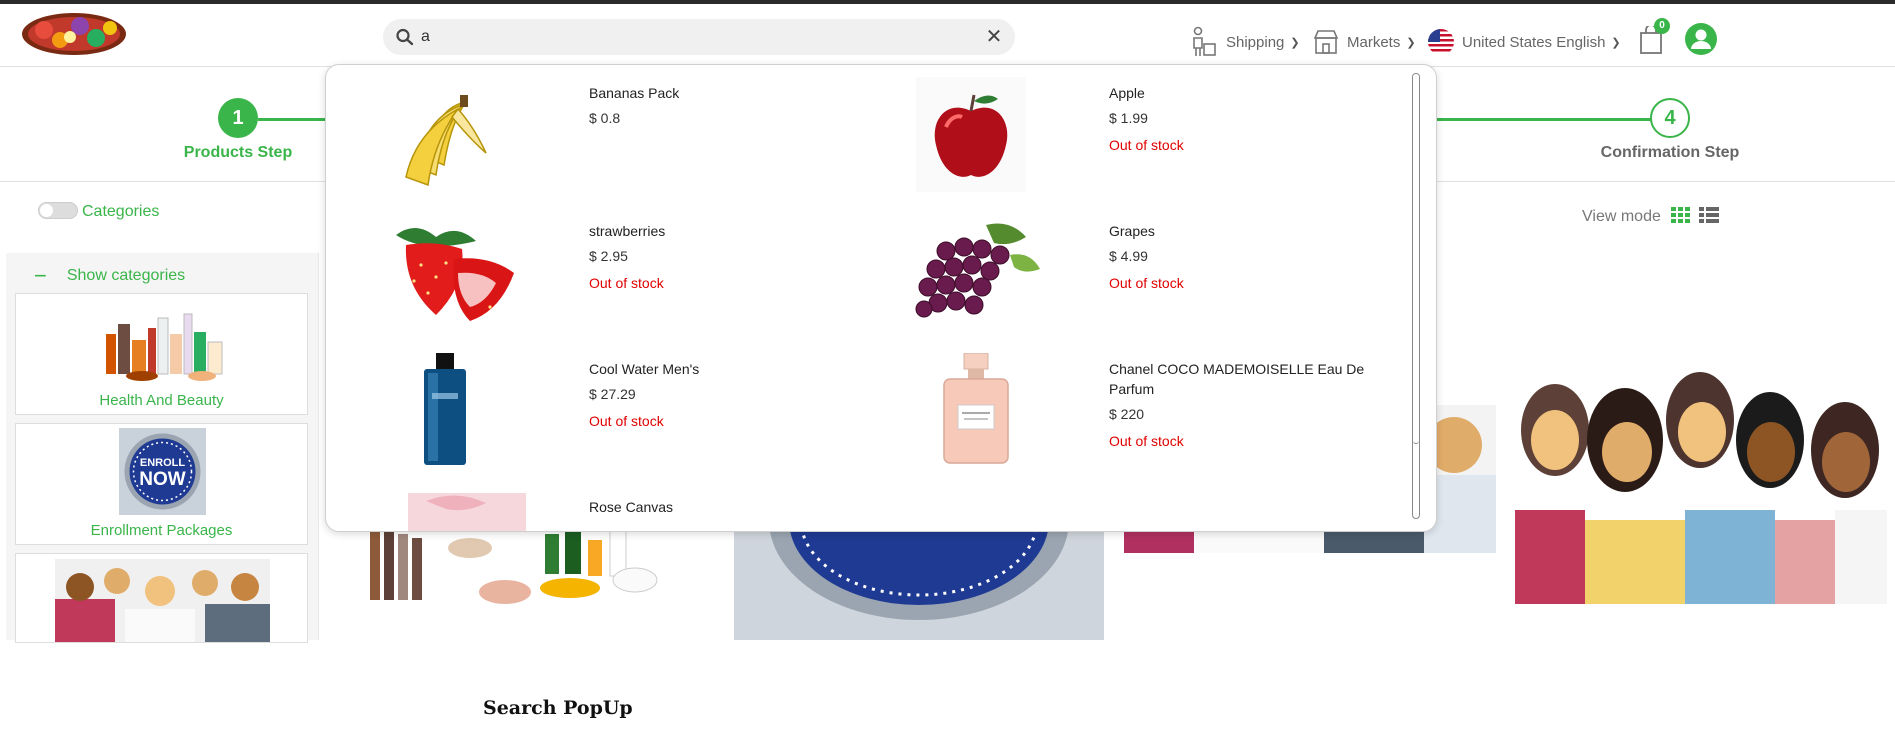  I want to click on step-1-circle: 1, so click(238, 118).